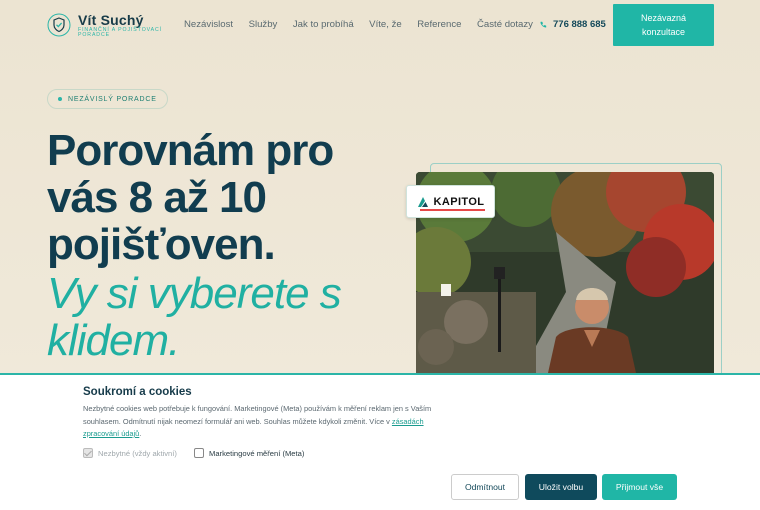 The width and height of the screenshot is (760, 510). Describe the element at coordinates (137, 453) in the screenshot. I see `necessary-cookies-label: Nezbytné (vždy aktivní)` at that location.